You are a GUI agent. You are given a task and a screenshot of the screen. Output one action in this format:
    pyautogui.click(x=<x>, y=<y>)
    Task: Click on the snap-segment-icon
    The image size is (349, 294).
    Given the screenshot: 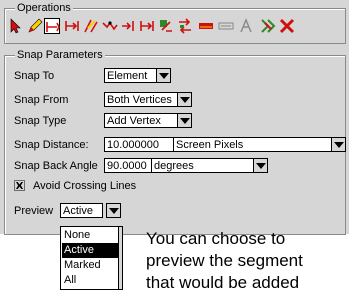 What is the action you would take?
    pyautogui.click(x=52, y=26)
    